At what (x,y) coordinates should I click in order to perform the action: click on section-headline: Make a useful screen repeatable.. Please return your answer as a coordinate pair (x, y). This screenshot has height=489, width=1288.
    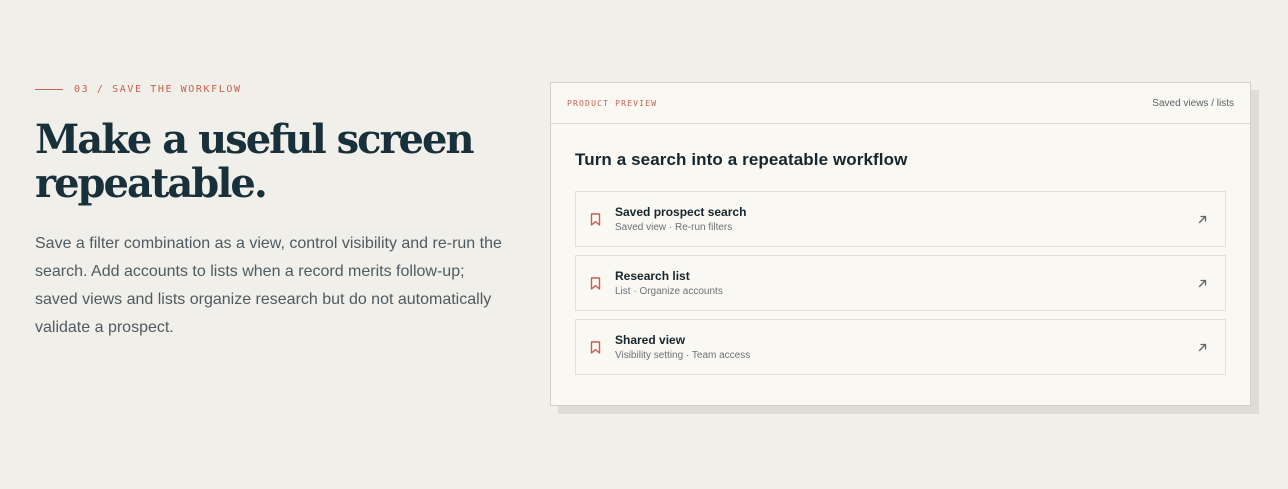
    Looking at the image, I should click on (275, 162).